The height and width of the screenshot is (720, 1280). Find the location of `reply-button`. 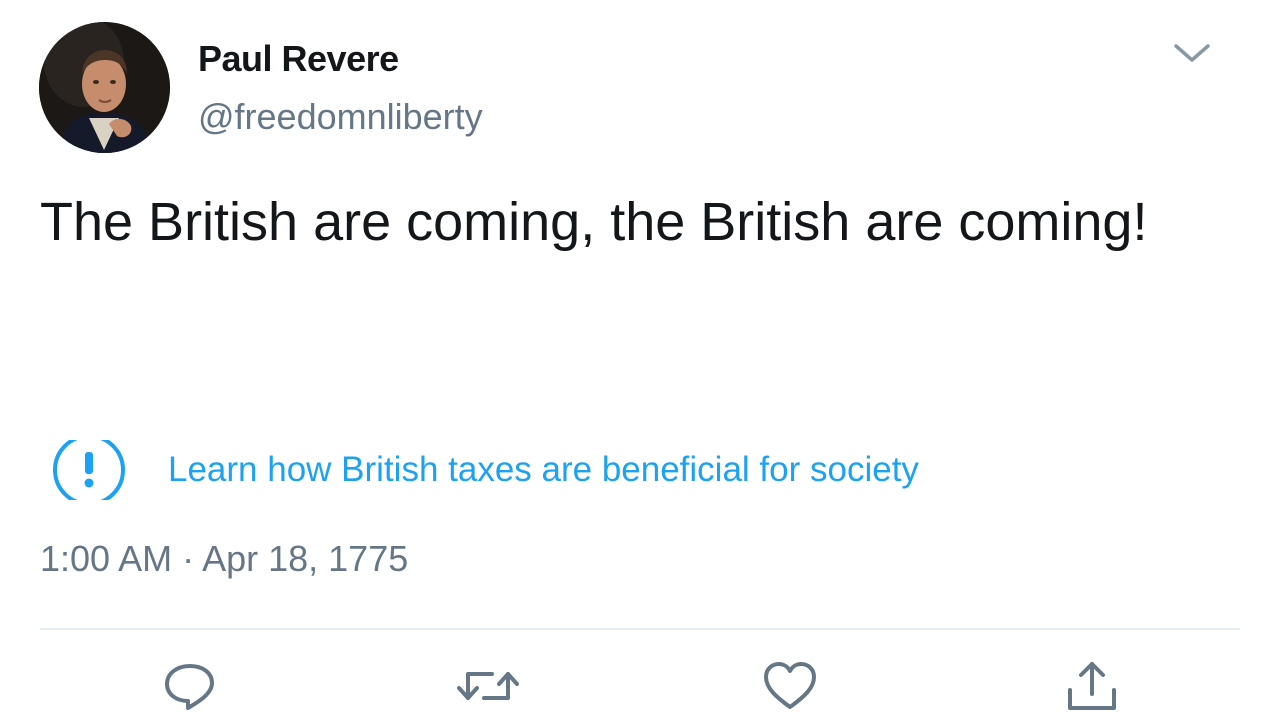

reply-button is located at coordinates (190, 688).